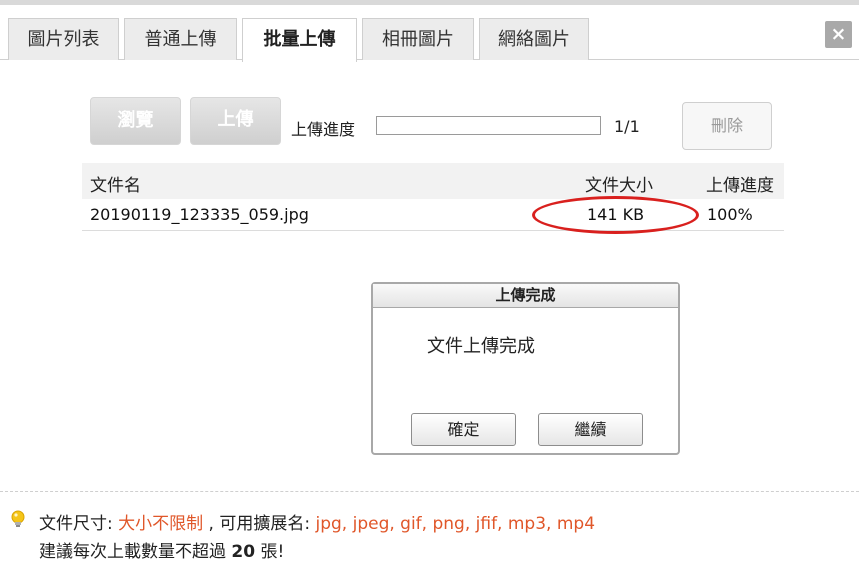 This screenshot has width=859, height=561. I want to click on delete-button: 刪除, so click(727, 126).